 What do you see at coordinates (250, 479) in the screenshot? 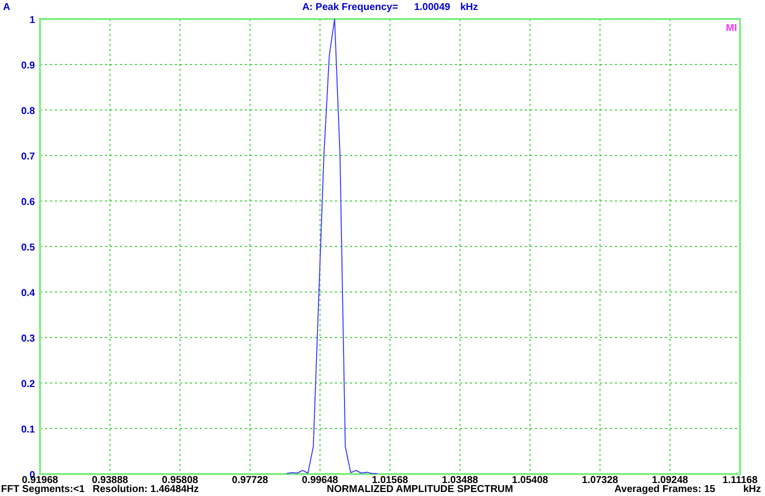
I see `x-tick-label: 0.97728` at bounding box center [250, 479].